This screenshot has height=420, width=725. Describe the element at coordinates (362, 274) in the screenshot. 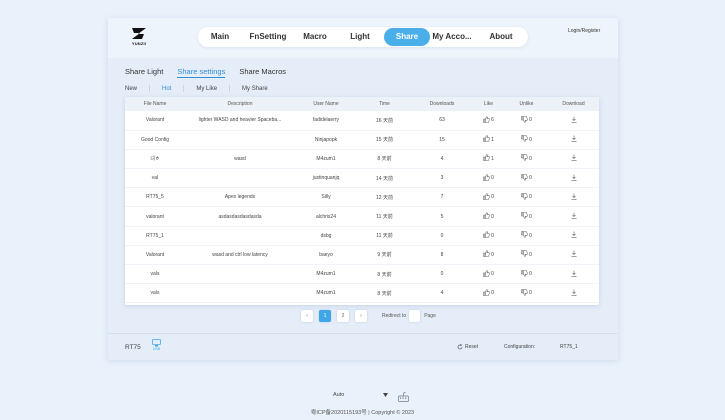

I see `table-row: vals M4zum1 8 天前 0 0 0` at that location.